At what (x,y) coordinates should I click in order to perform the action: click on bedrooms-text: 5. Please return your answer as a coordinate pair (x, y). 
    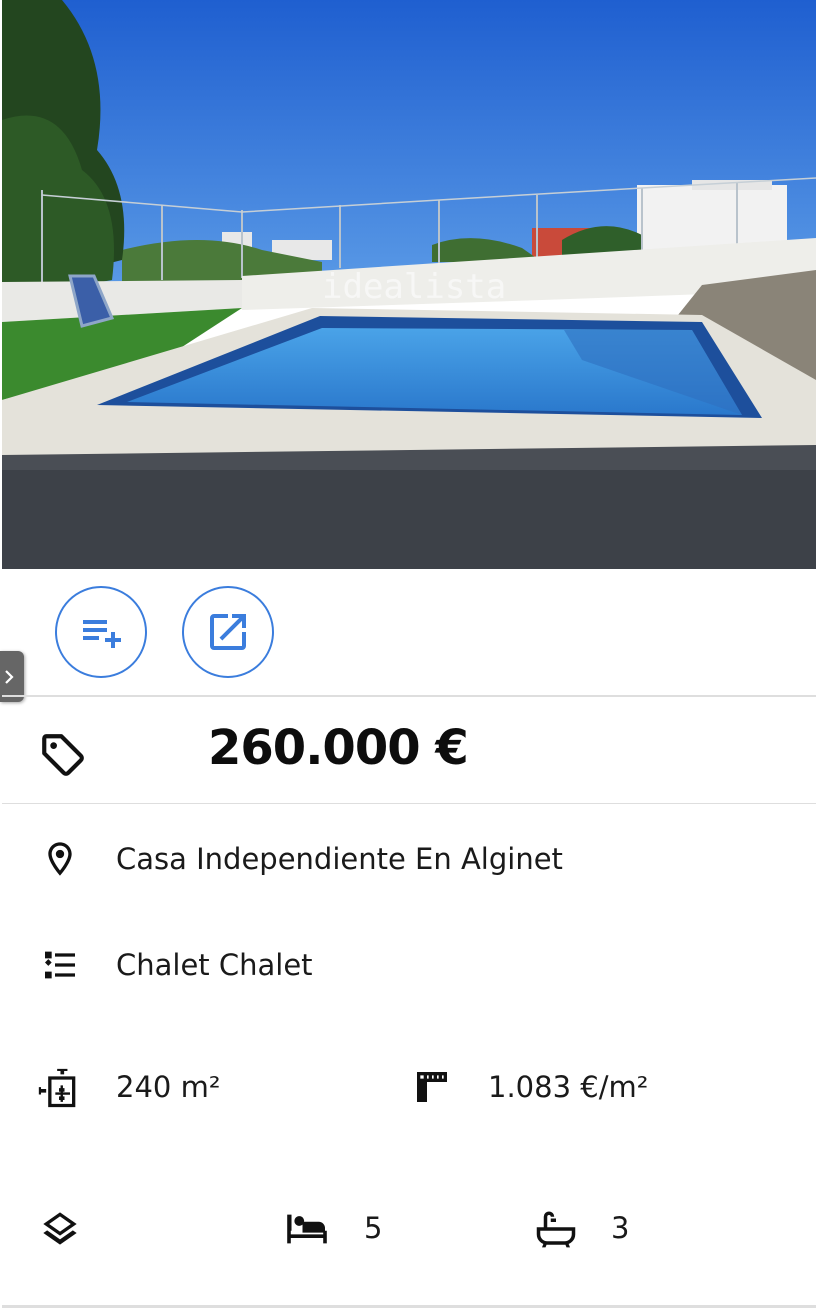
    Looking at the image, I should click on (373, 1228).